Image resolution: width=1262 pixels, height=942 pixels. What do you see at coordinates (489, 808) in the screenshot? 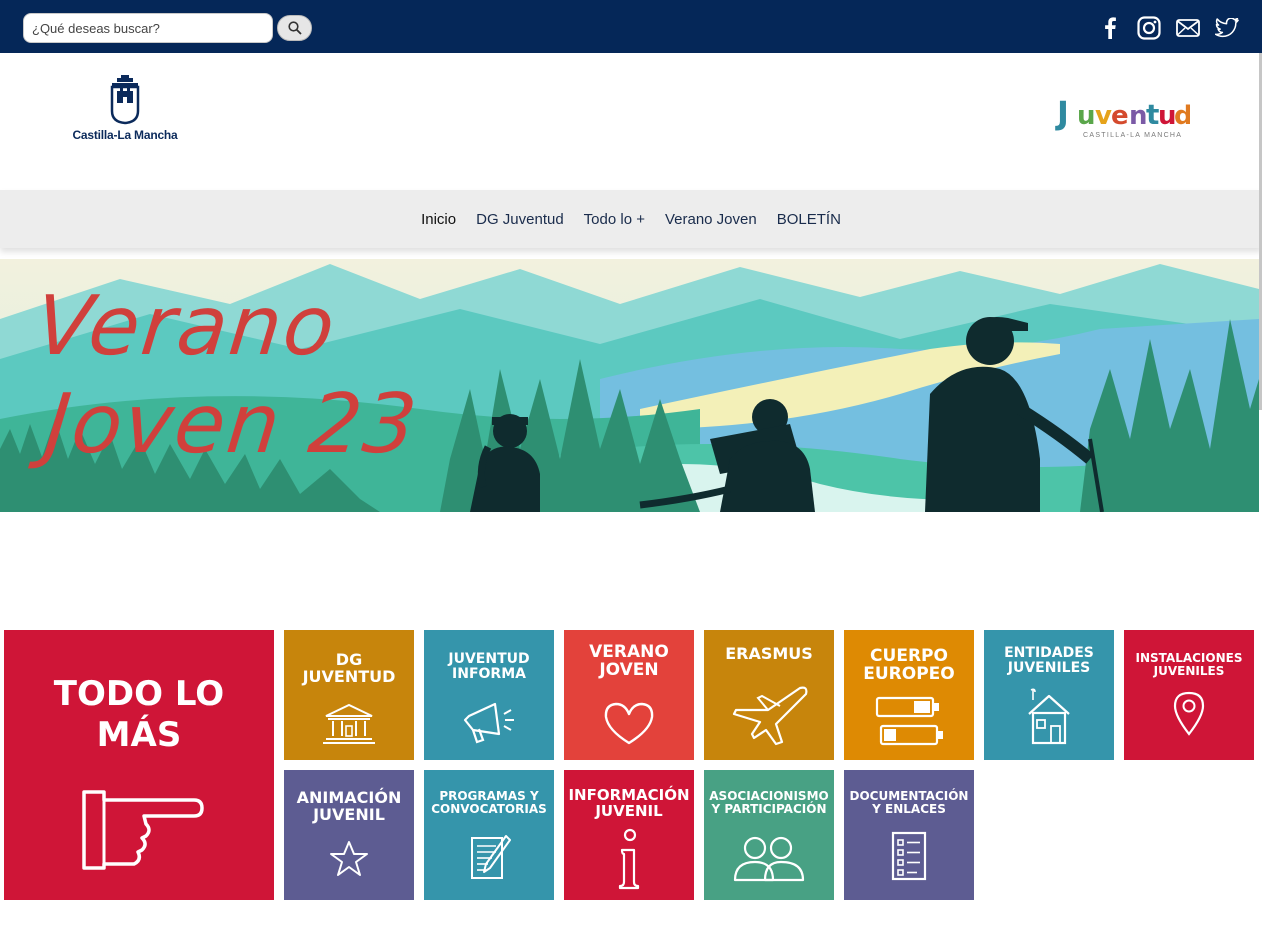
I see `tile-programas-label-2: CONVOCATORIAS` at bounding box center [489, 808].